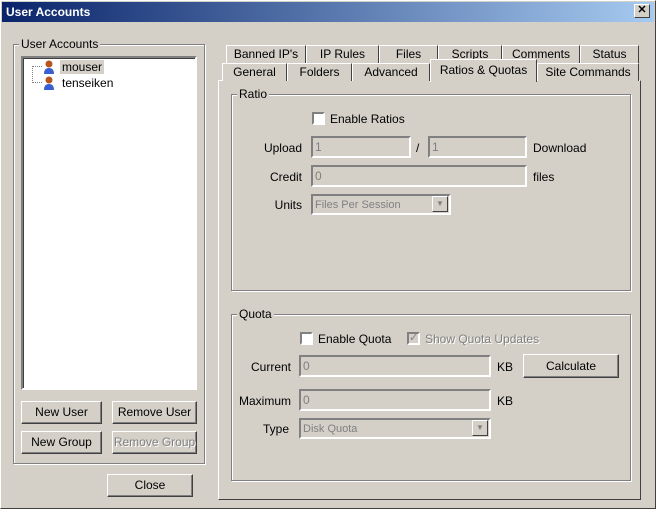  What do you see at coordinates (544, 177) in the screenshot?
I see `credit-unit: files` at bounding box center [544, 177].